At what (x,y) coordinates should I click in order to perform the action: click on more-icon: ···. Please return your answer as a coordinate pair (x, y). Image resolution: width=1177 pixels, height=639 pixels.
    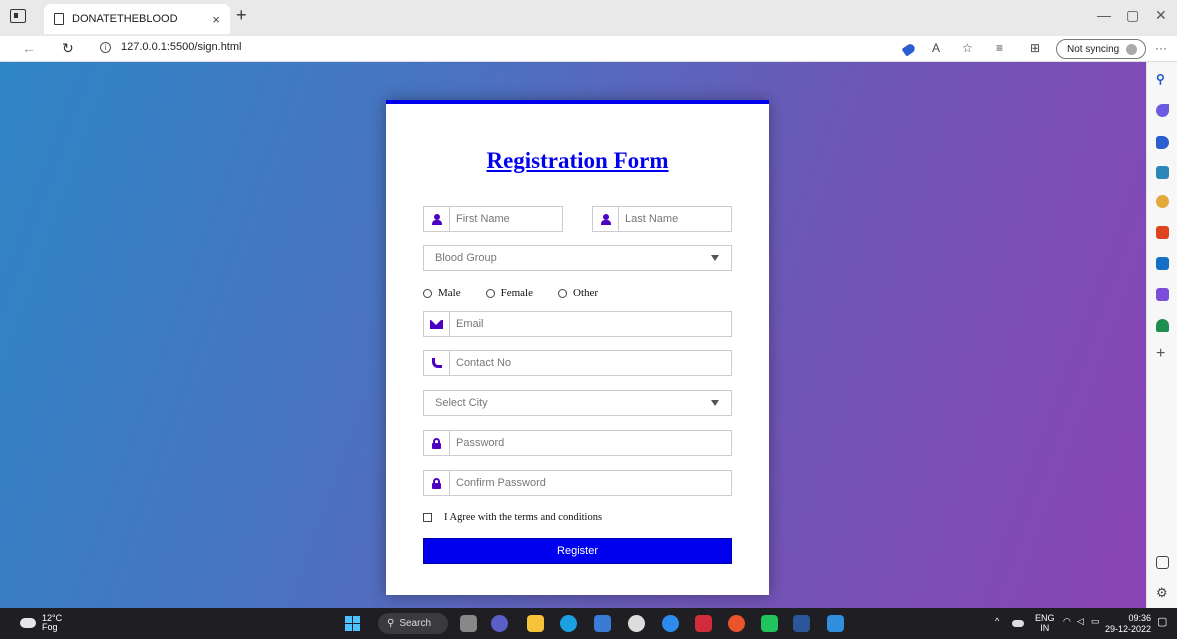
    Looking at the image, I should click on (1161, 48).